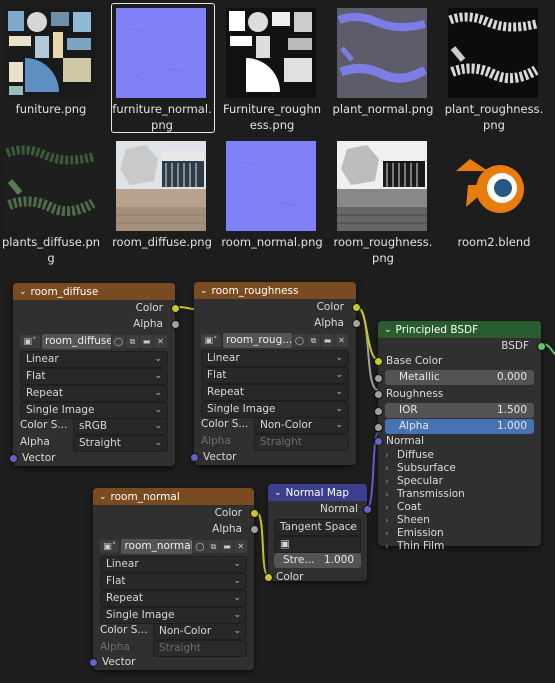 The image size is (555, 683). What do you see at coordinates (405, 441) in the screenshot?
I see `normal-label: Normal` at bounding box center [405, 441].